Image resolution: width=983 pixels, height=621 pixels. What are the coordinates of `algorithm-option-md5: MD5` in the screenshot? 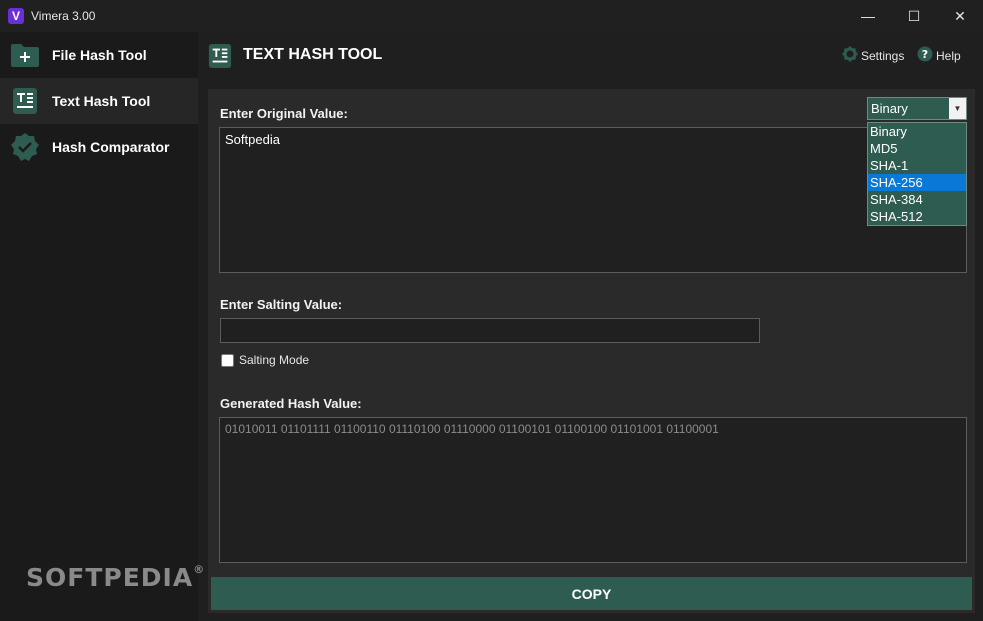 It's located at (917, 148).